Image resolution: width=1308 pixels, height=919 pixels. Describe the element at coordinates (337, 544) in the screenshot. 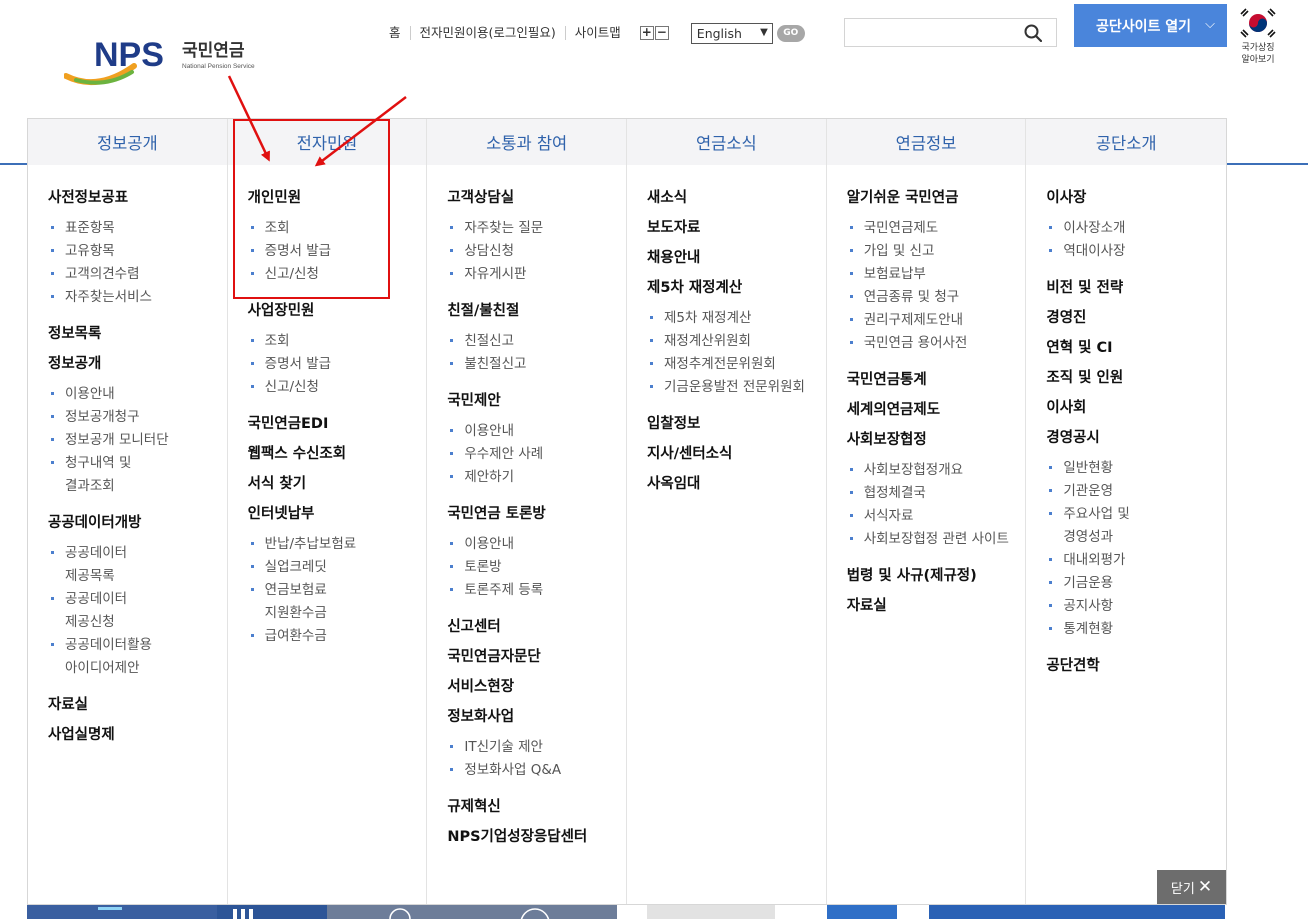

I see `menu-subitem: 반납/추납보험료` at that location.